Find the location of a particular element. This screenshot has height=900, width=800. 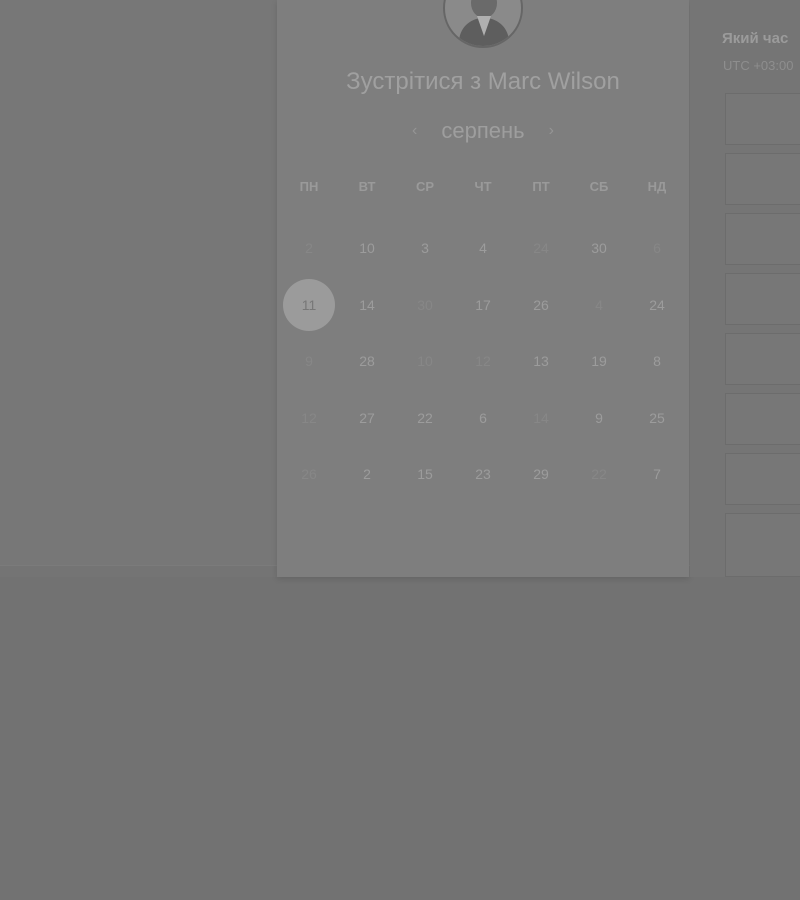

day-number: 13 is located at coordinates (541, 361).